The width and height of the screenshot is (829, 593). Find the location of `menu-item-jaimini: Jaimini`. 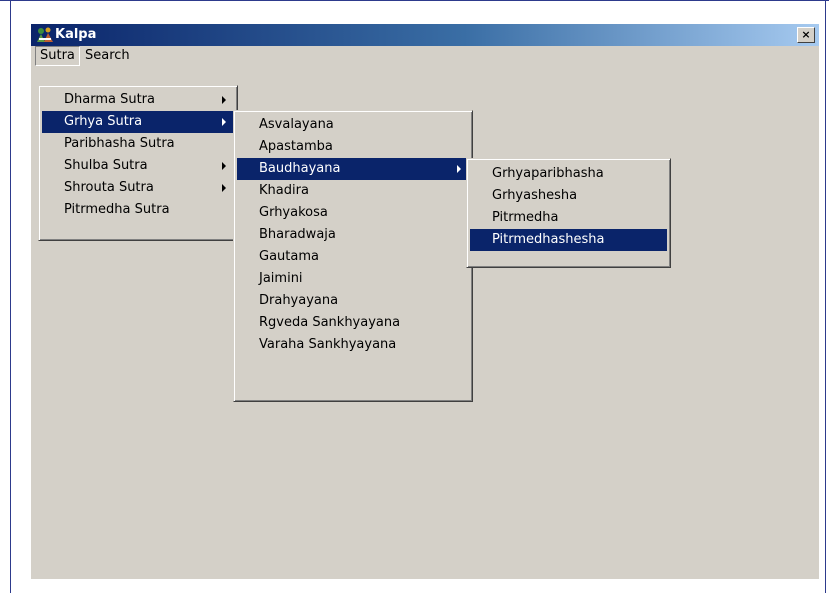

menu-item-jaimini: Jaimini is located at coordinates (353, 279).